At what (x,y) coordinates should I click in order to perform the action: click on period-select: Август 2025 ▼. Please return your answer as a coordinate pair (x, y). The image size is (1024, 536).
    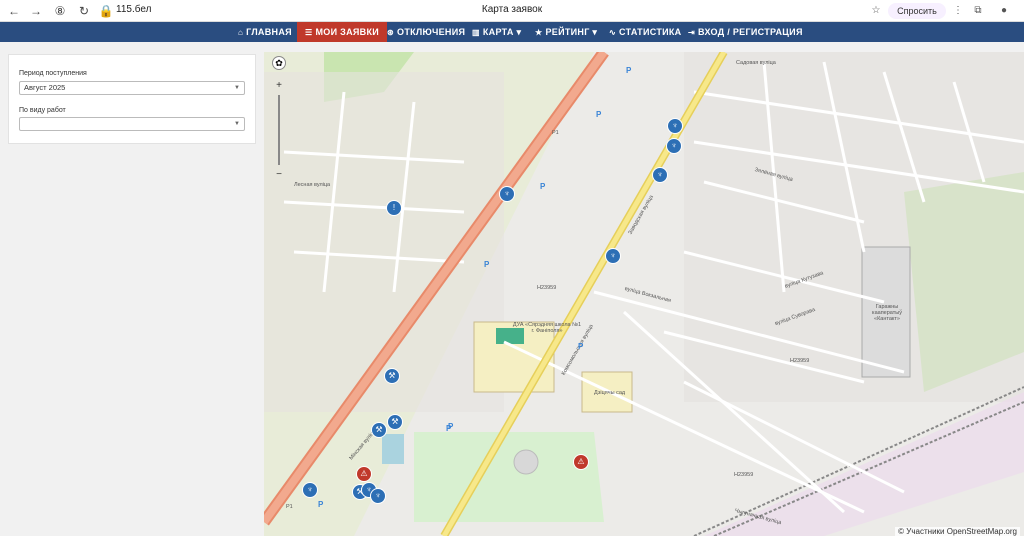
    Looking at the image, I should click on (132, 88).